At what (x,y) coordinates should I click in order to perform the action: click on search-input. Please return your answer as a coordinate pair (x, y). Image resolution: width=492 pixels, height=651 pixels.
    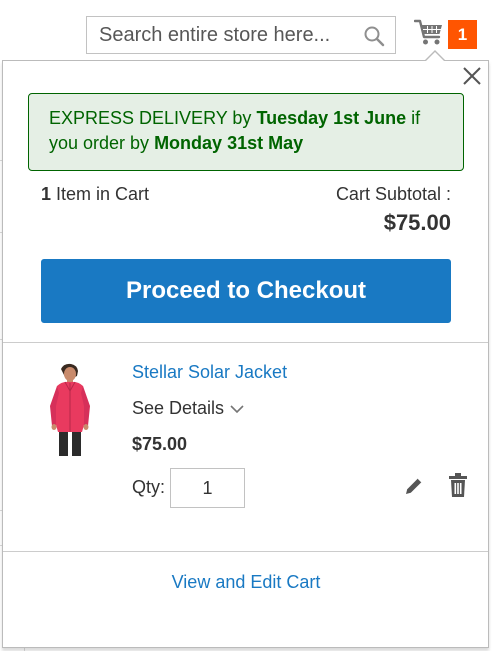
    Looking at the image, I should click on (222, 35).